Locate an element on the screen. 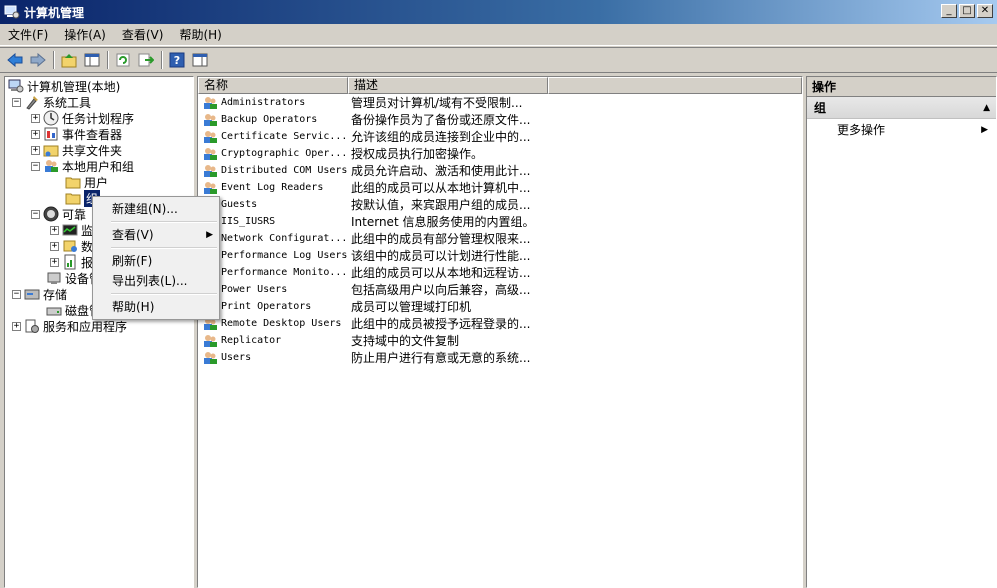  tree-node-reports: + 报 is located at coordinates (71, 262).